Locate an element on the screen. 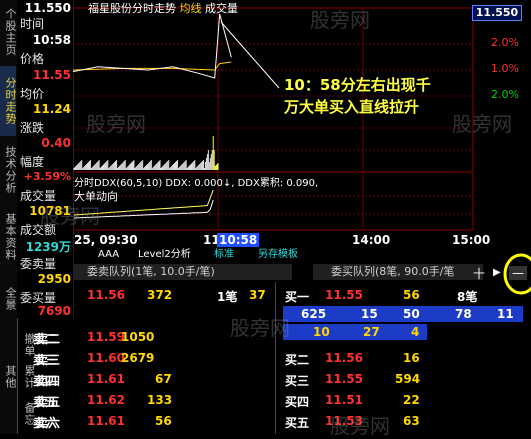 Image resolution: width=531 pixels, height=439 pixels. buy-one-count: 8笔 is located at coordinates (467, 297).